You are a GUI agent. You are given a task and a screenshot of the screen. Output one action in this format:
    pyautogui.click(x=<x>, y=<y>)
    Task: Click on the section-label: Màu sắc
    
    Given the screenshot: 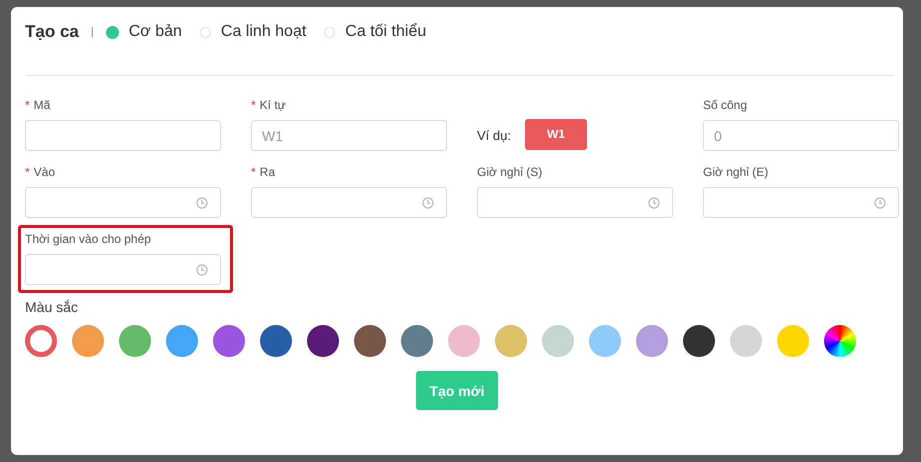 What is the action you would take?
    pyautogui.click(x=52, y=307)
    